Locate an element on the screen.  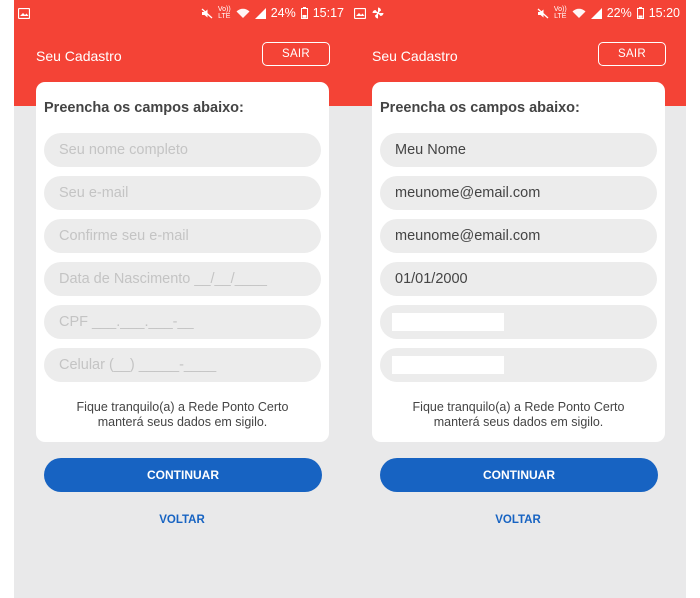
birth-date-field: Data de Nascimento __/__/____ is located at coordinates (182, 279).